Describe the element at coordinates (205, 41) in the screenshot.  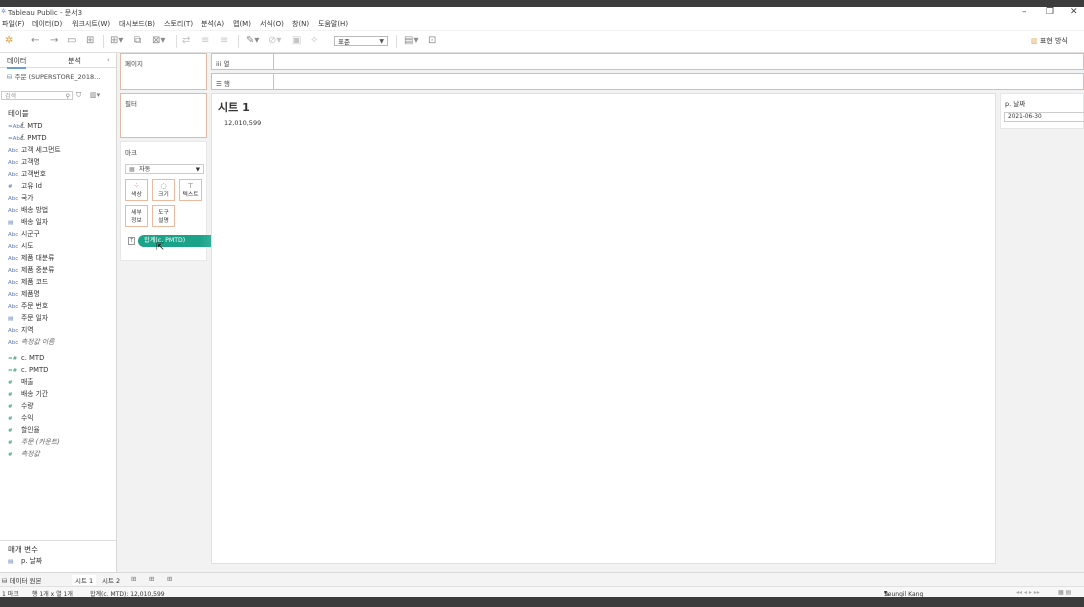
I see `sort-asc-icon: ≡` at that location.